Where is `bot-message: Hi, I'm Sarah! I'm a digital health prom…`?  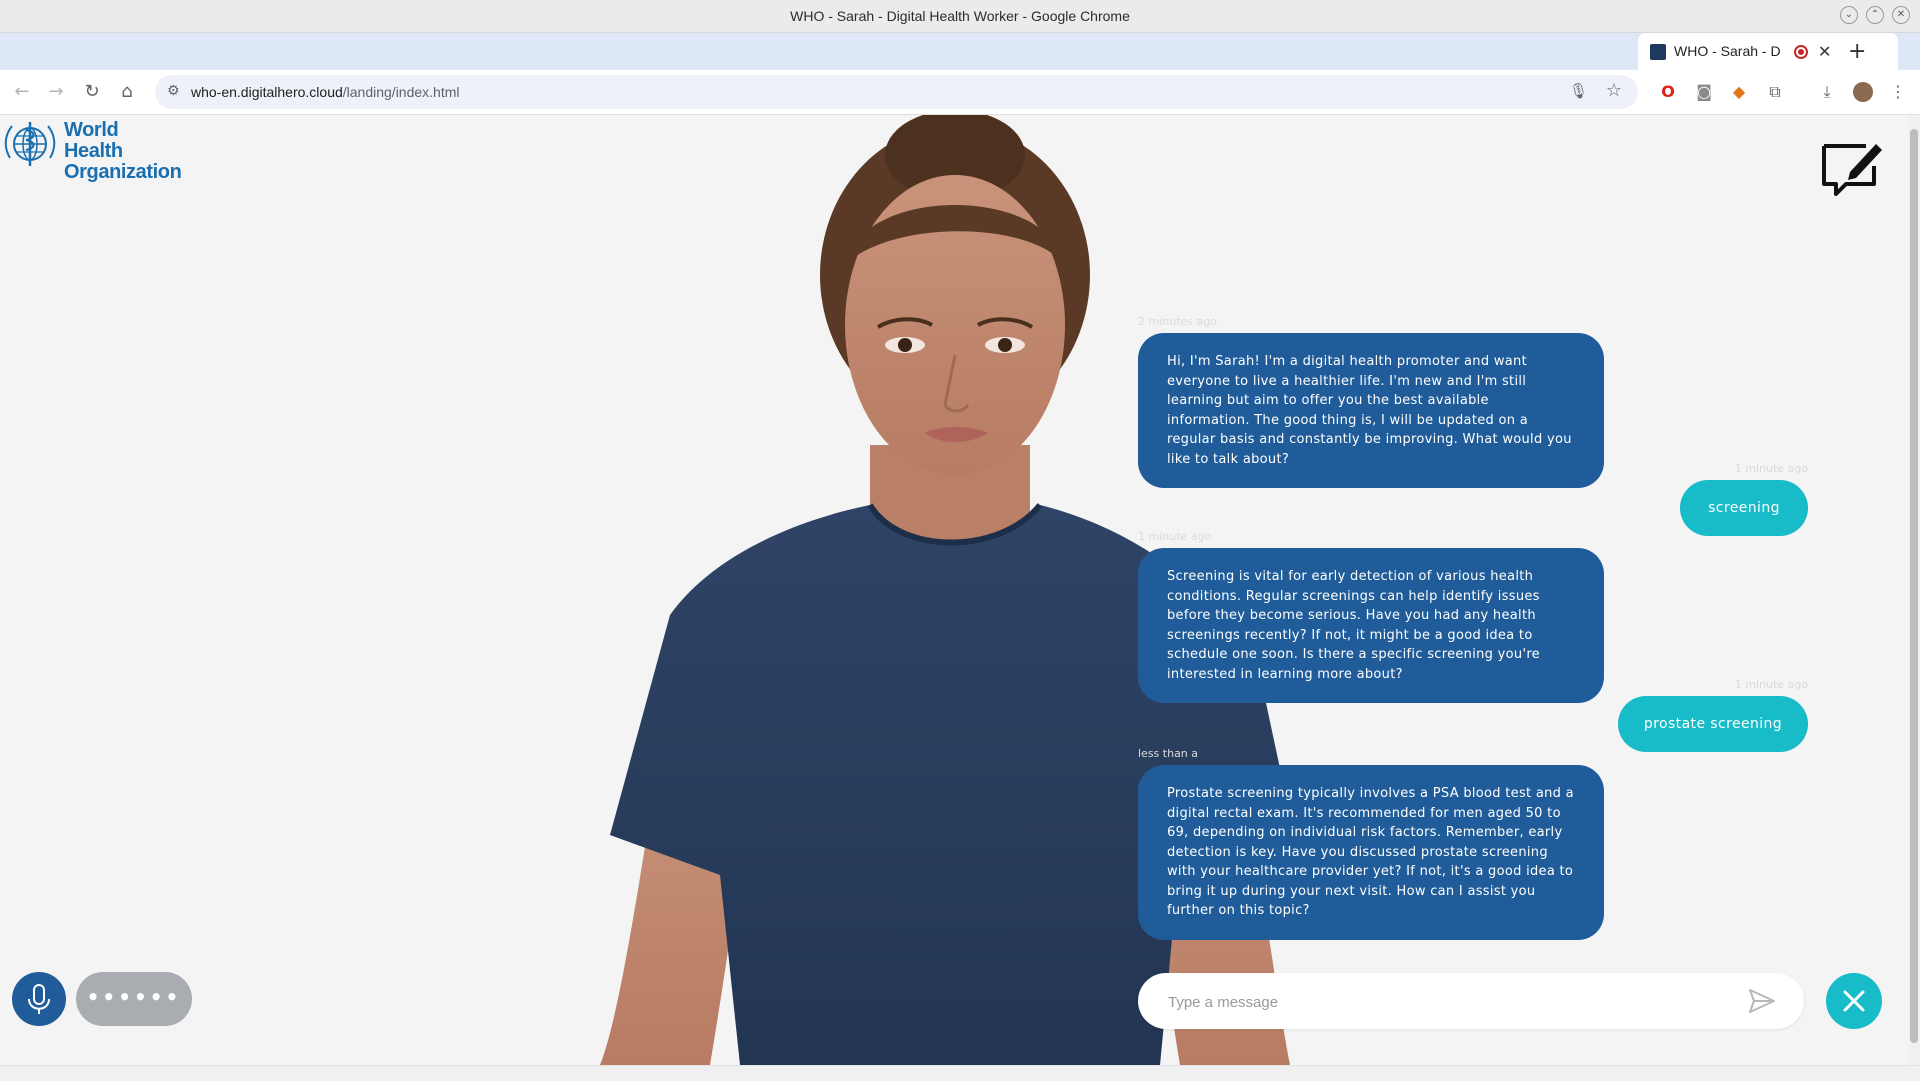
bot-message: Hi, I'm Sarah! I'm a digital health prom… is located at coordinates (1371, 410).